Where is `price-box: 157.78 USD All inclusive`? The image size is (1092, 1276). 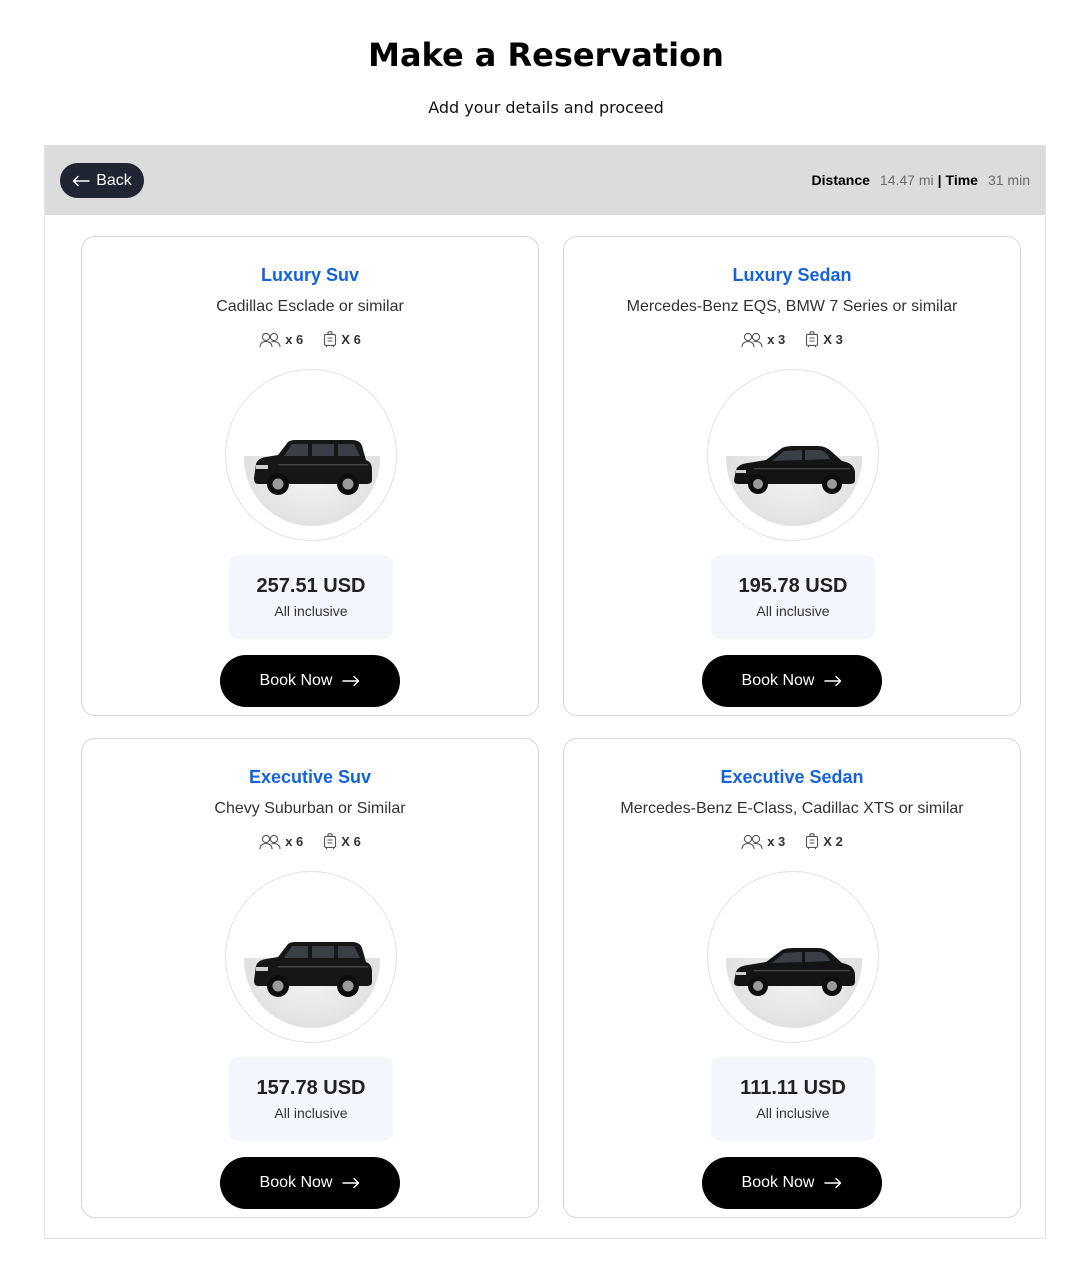 price-box: 157.78 USD All inclusive is located at coordinates (311, 1099).